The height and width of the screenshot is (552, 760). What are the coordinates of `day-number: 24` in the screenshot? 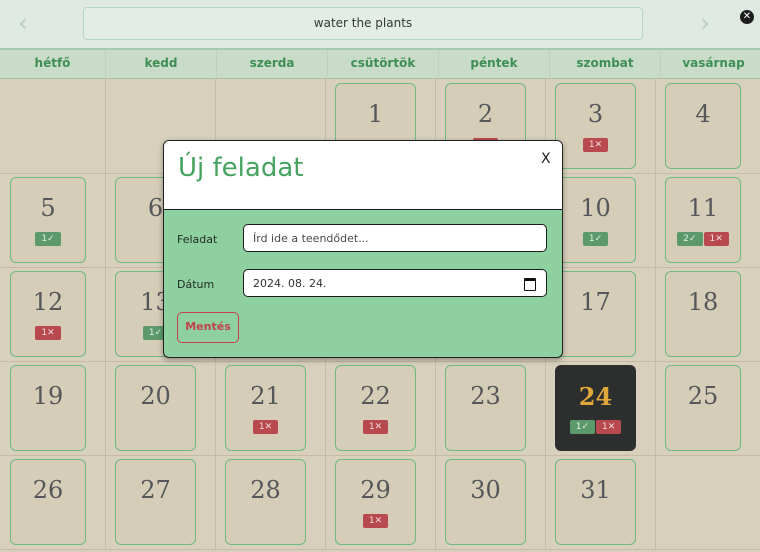 It's located at (595, 396).